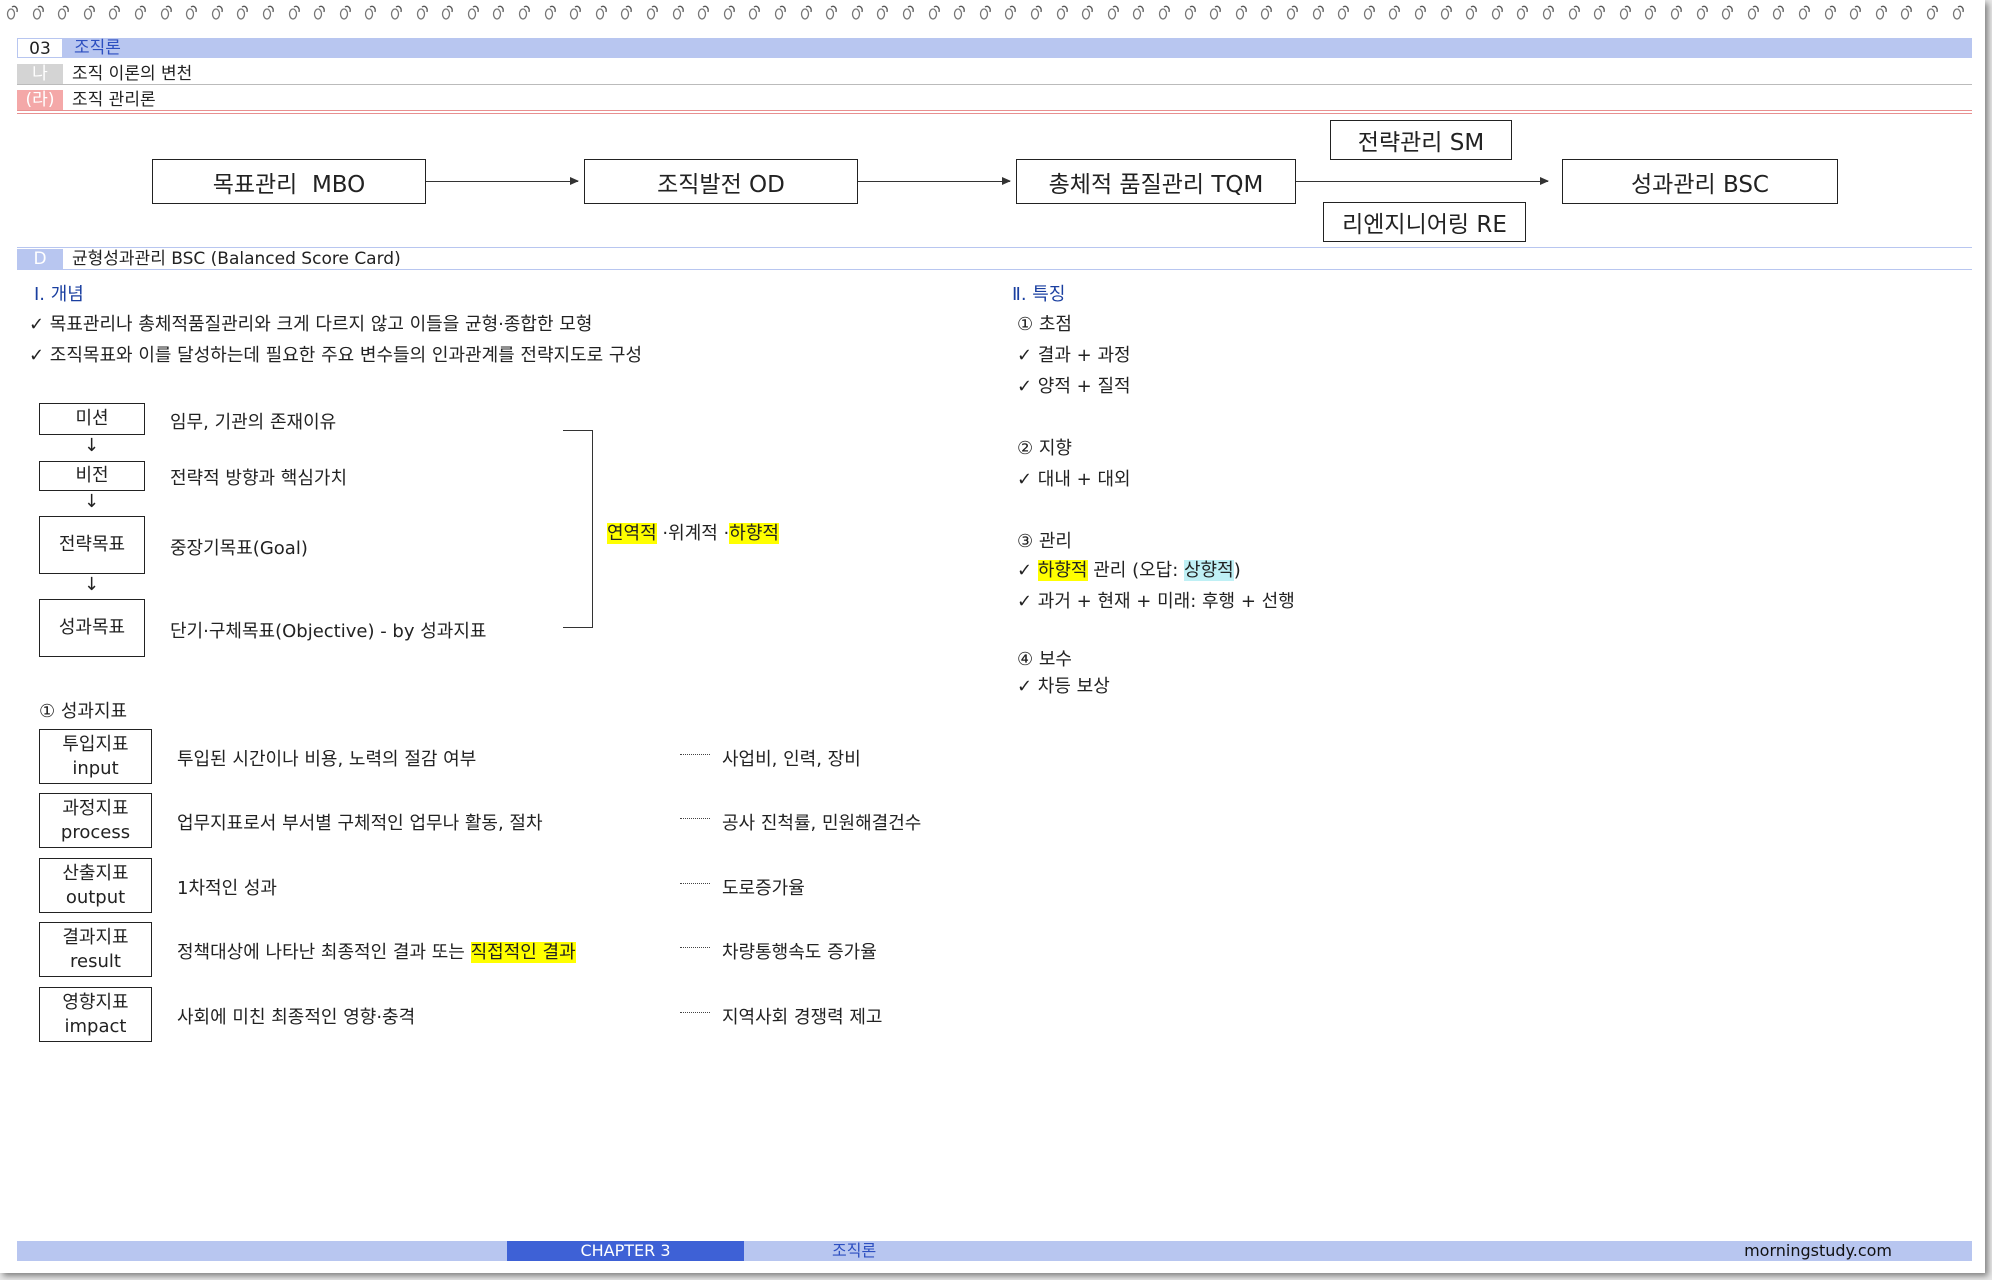  Describe the element at coordinates (92, 476) in the screenshot. I see `vision-box: 비전` at that location.